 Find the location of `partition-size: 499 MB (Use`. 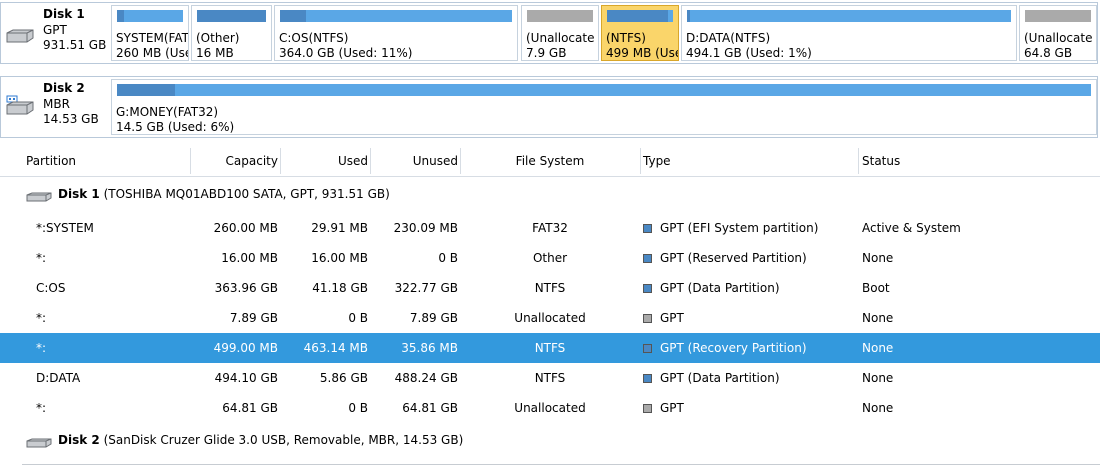

partition-size: 499 MB (Use is located at coordinates (642, 53).